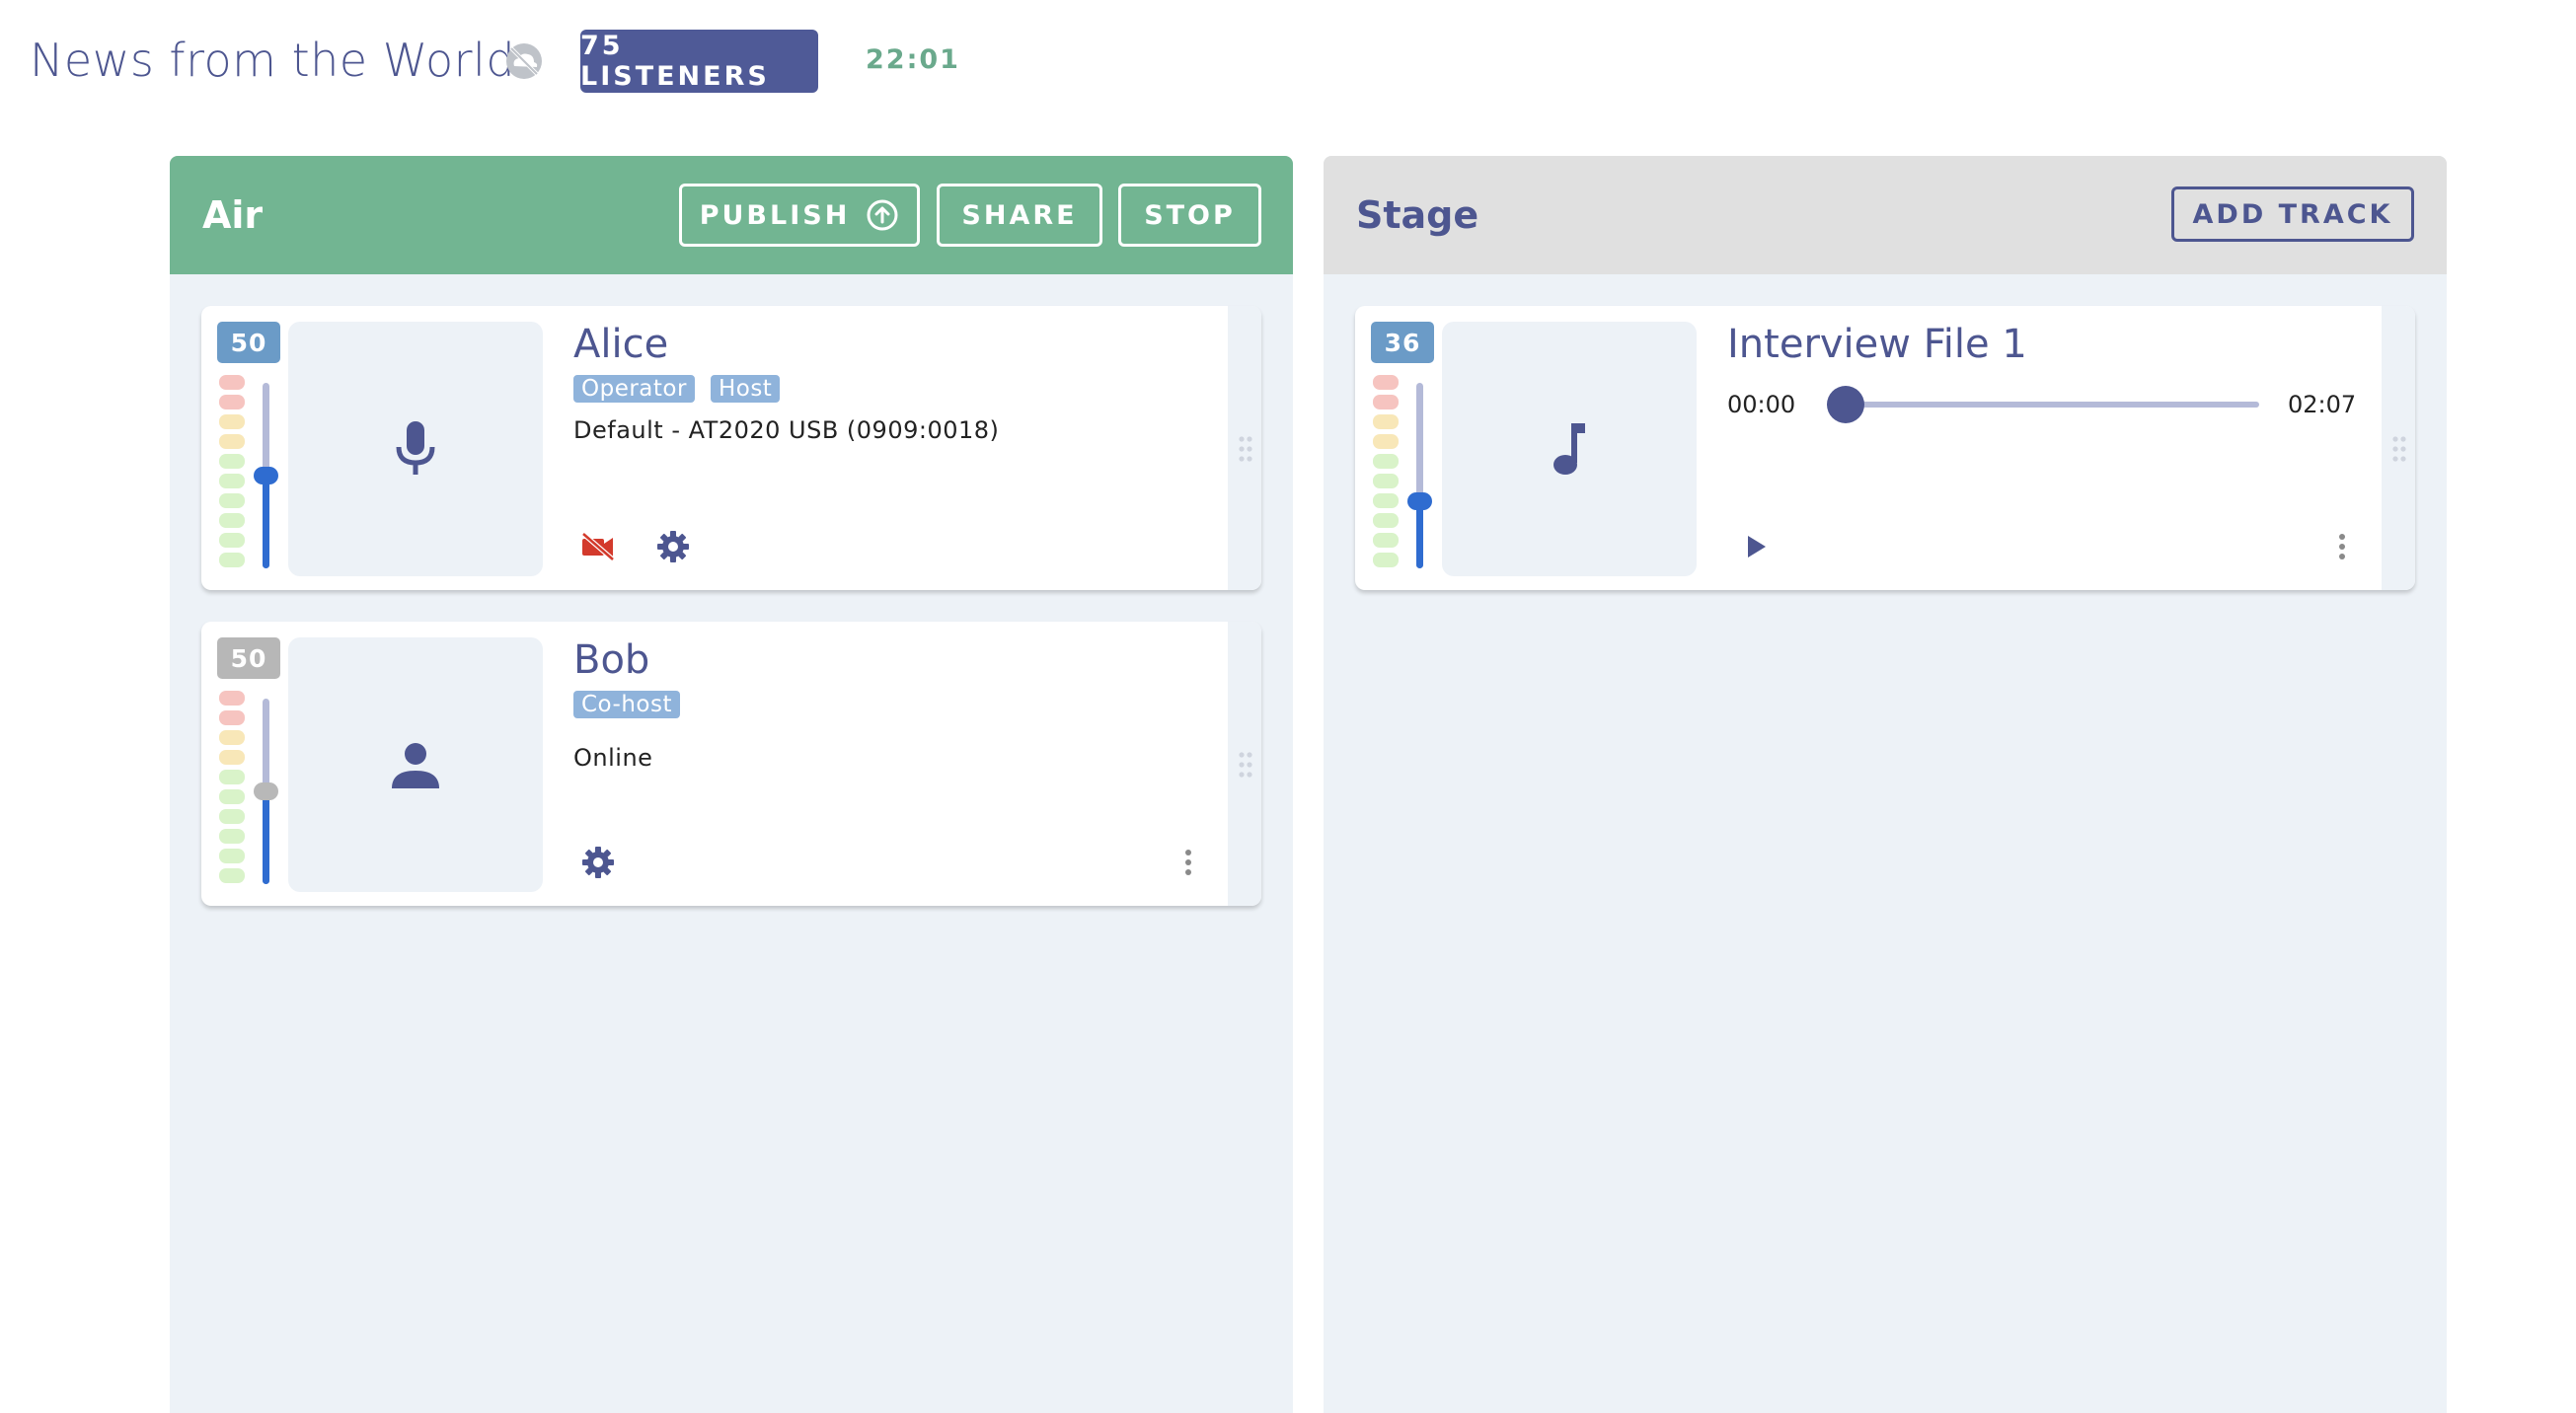  What do you see at coordinates (1877, 345) in the screenshot?
I see `track-title: Interview File 1` at bounding box center [1877, 345].